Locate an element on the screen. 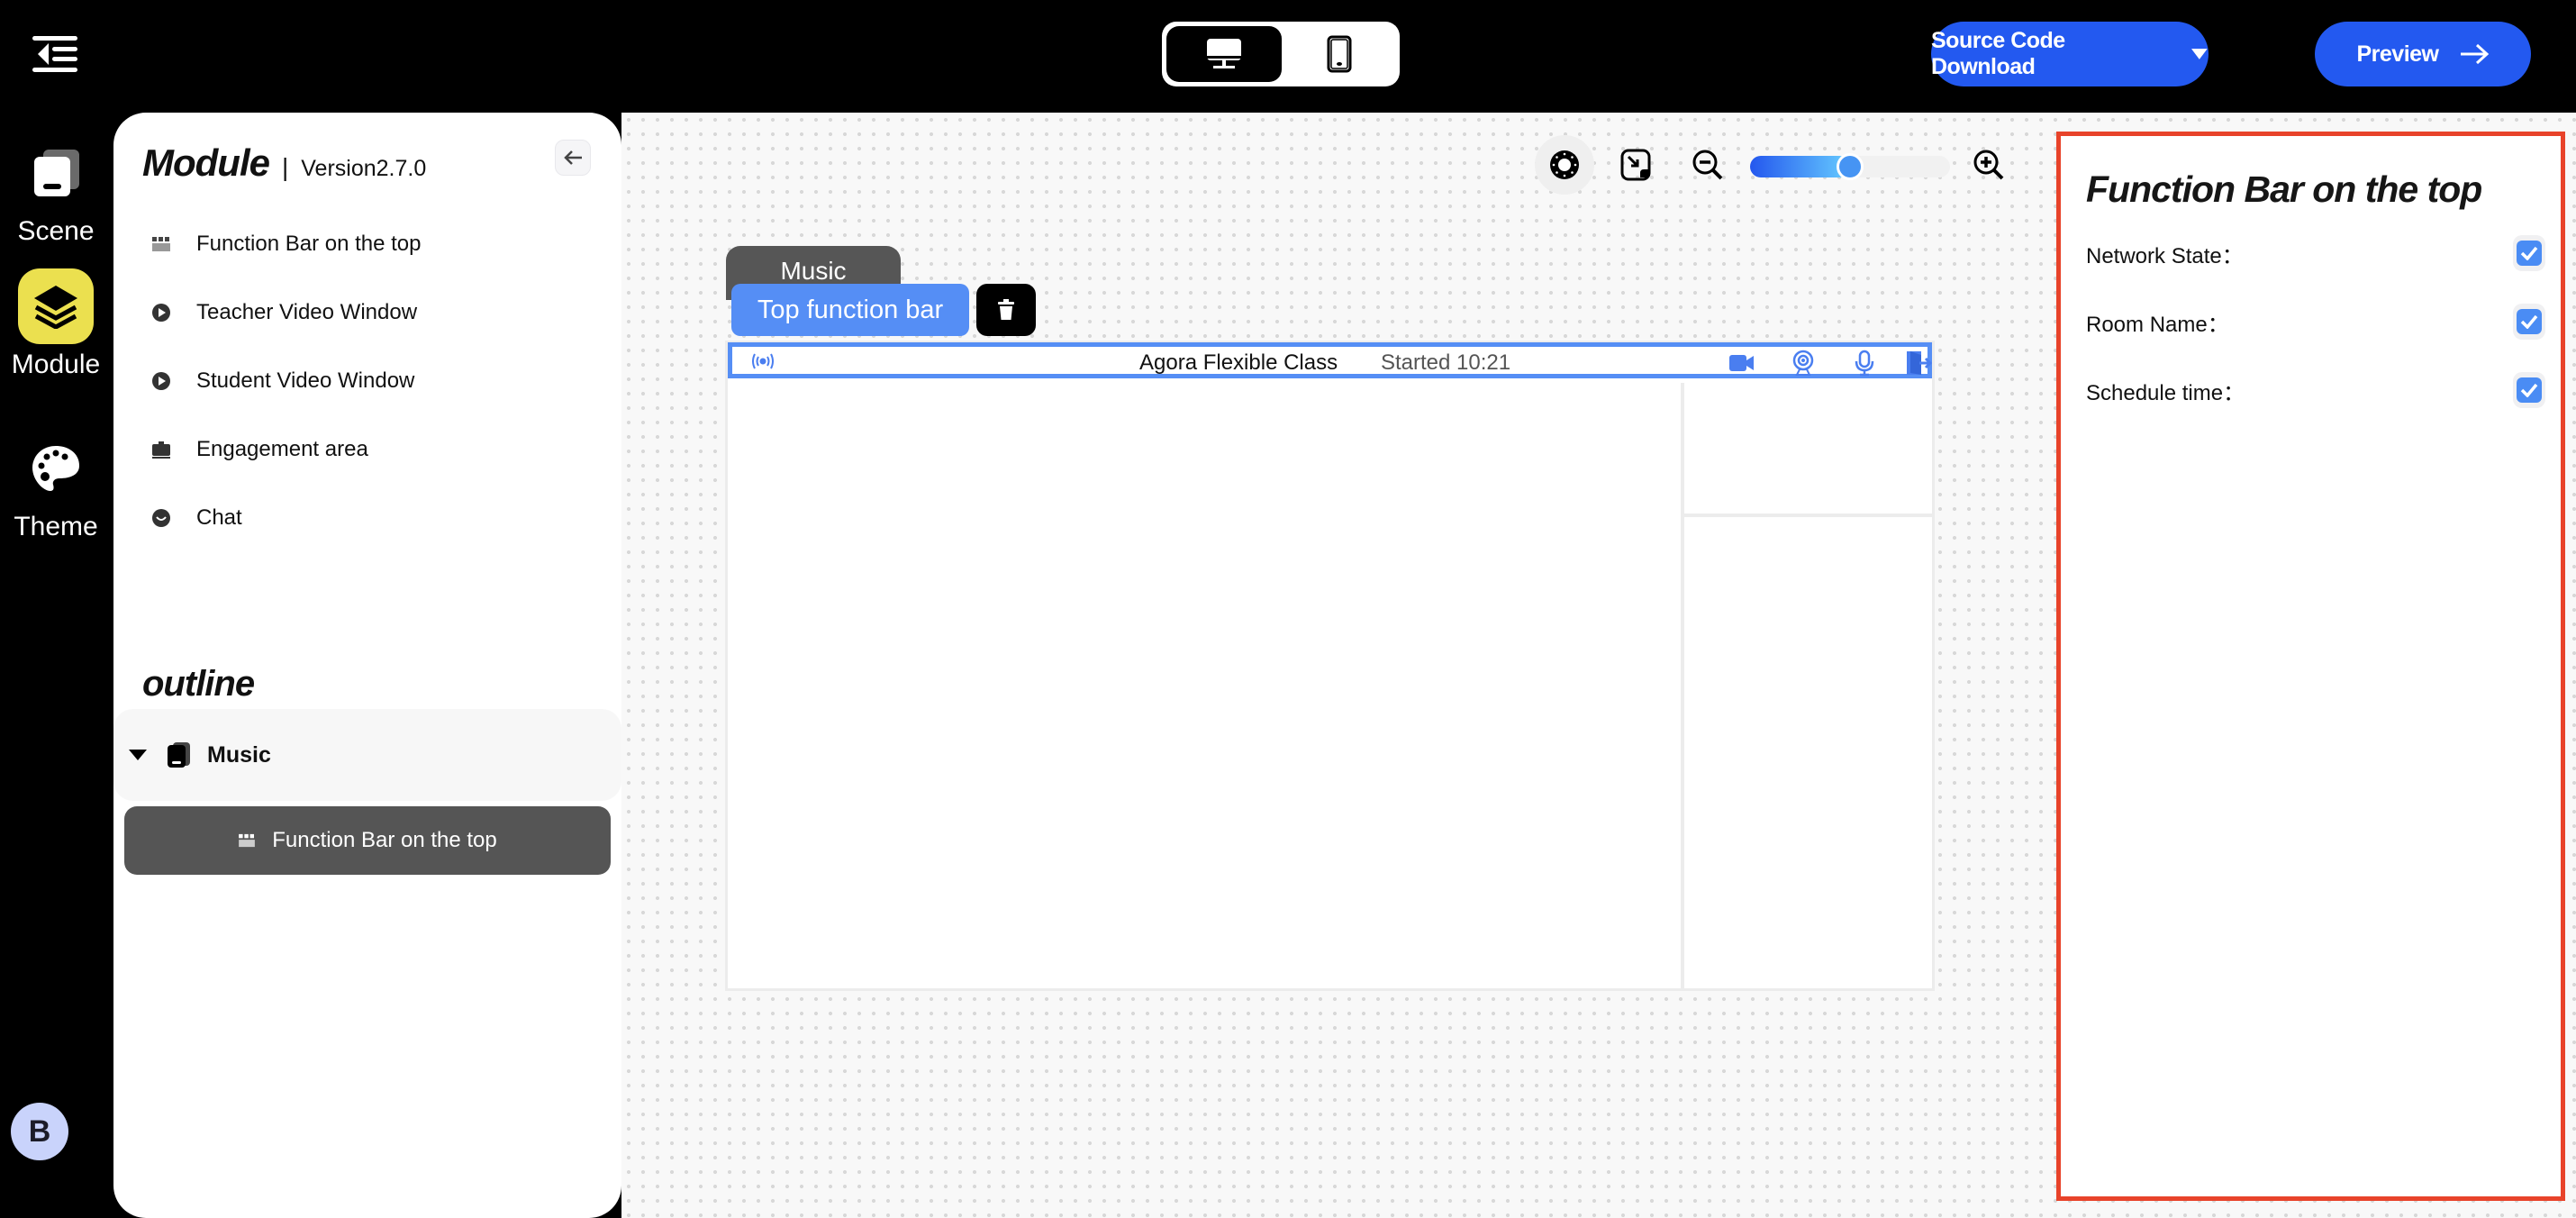  option-schedule-time: Schedule time： is located at coordinates (2315, 390).